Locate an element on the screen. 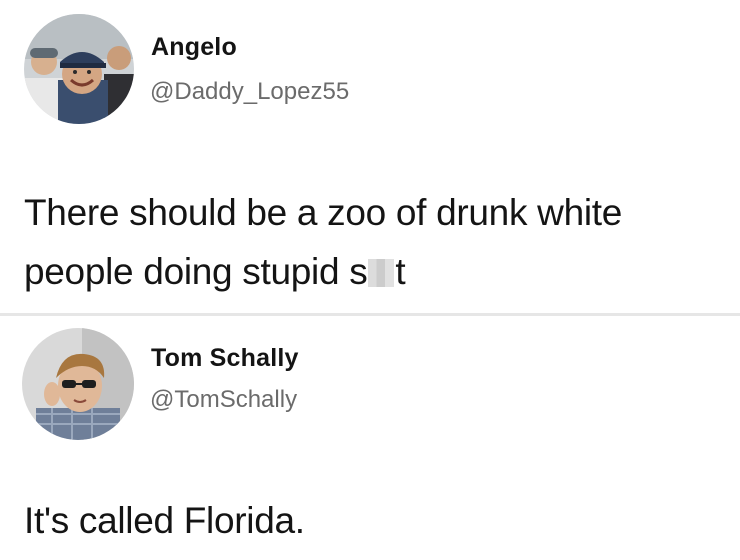 Image resolution: width=740 pixels, height=560 pixels. user-handle: @Daddy_Lopez55 is located at coordinates (249, 92).